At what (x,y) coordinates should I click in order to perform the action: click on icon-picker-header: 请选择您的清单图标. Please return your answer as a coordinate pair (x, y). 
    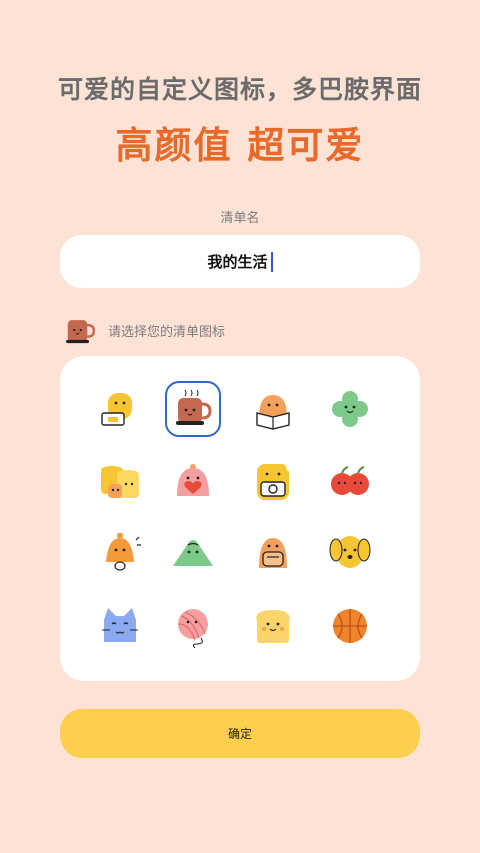
    Looking at the image, I should click on (143, 330).